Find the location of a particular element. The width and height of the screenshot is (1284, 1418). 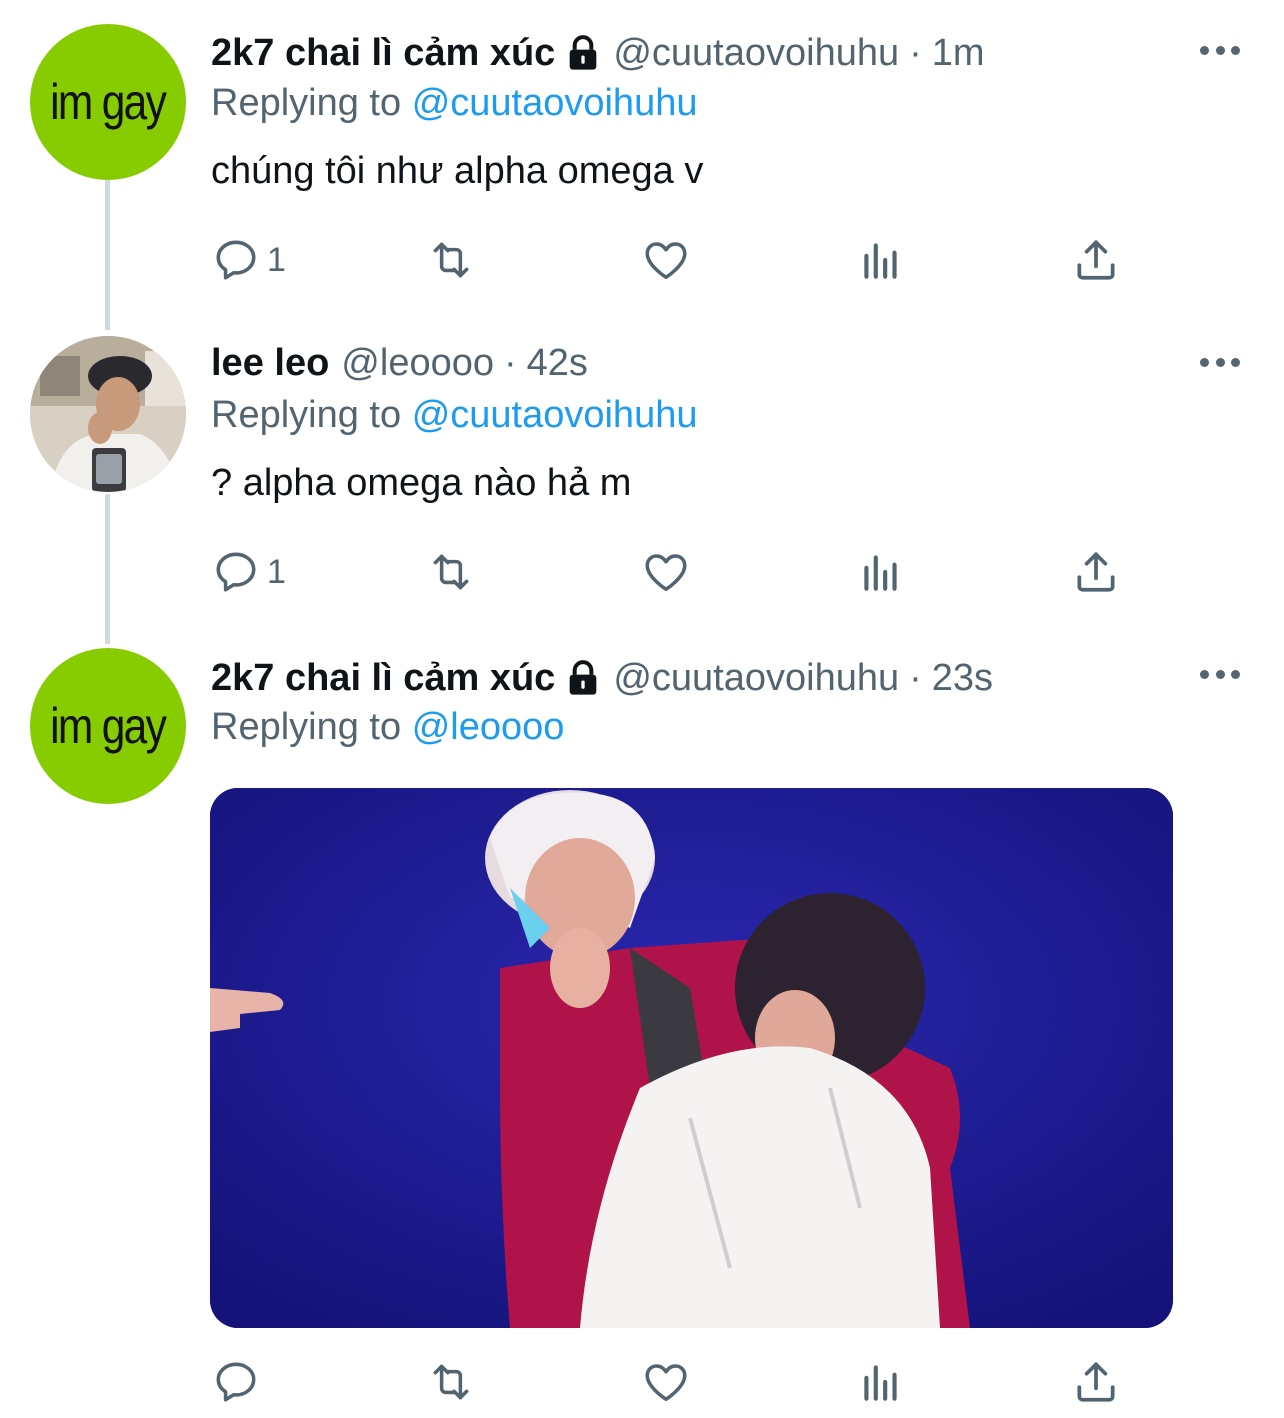

replying-to: Replying to @leoooo is located at coordinates (387, 727).